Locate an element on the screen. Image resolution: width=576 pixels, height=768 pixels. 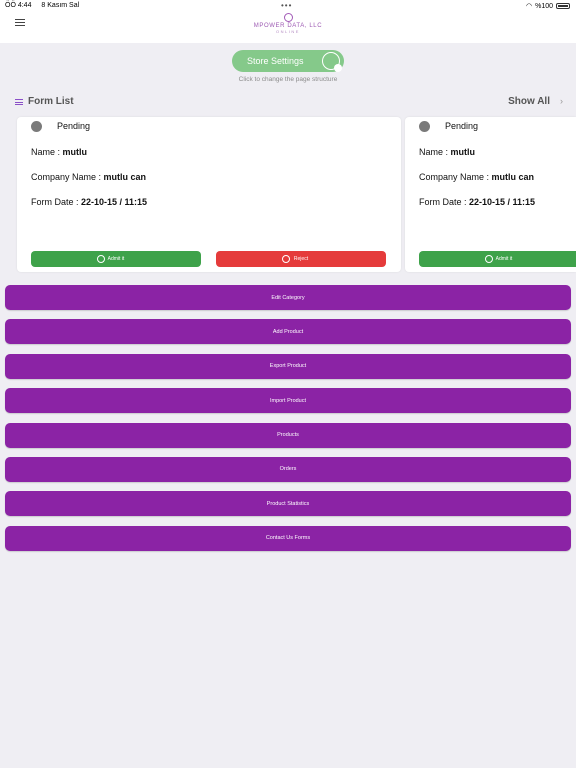
battery-icon is located at coordinates (563, 6).